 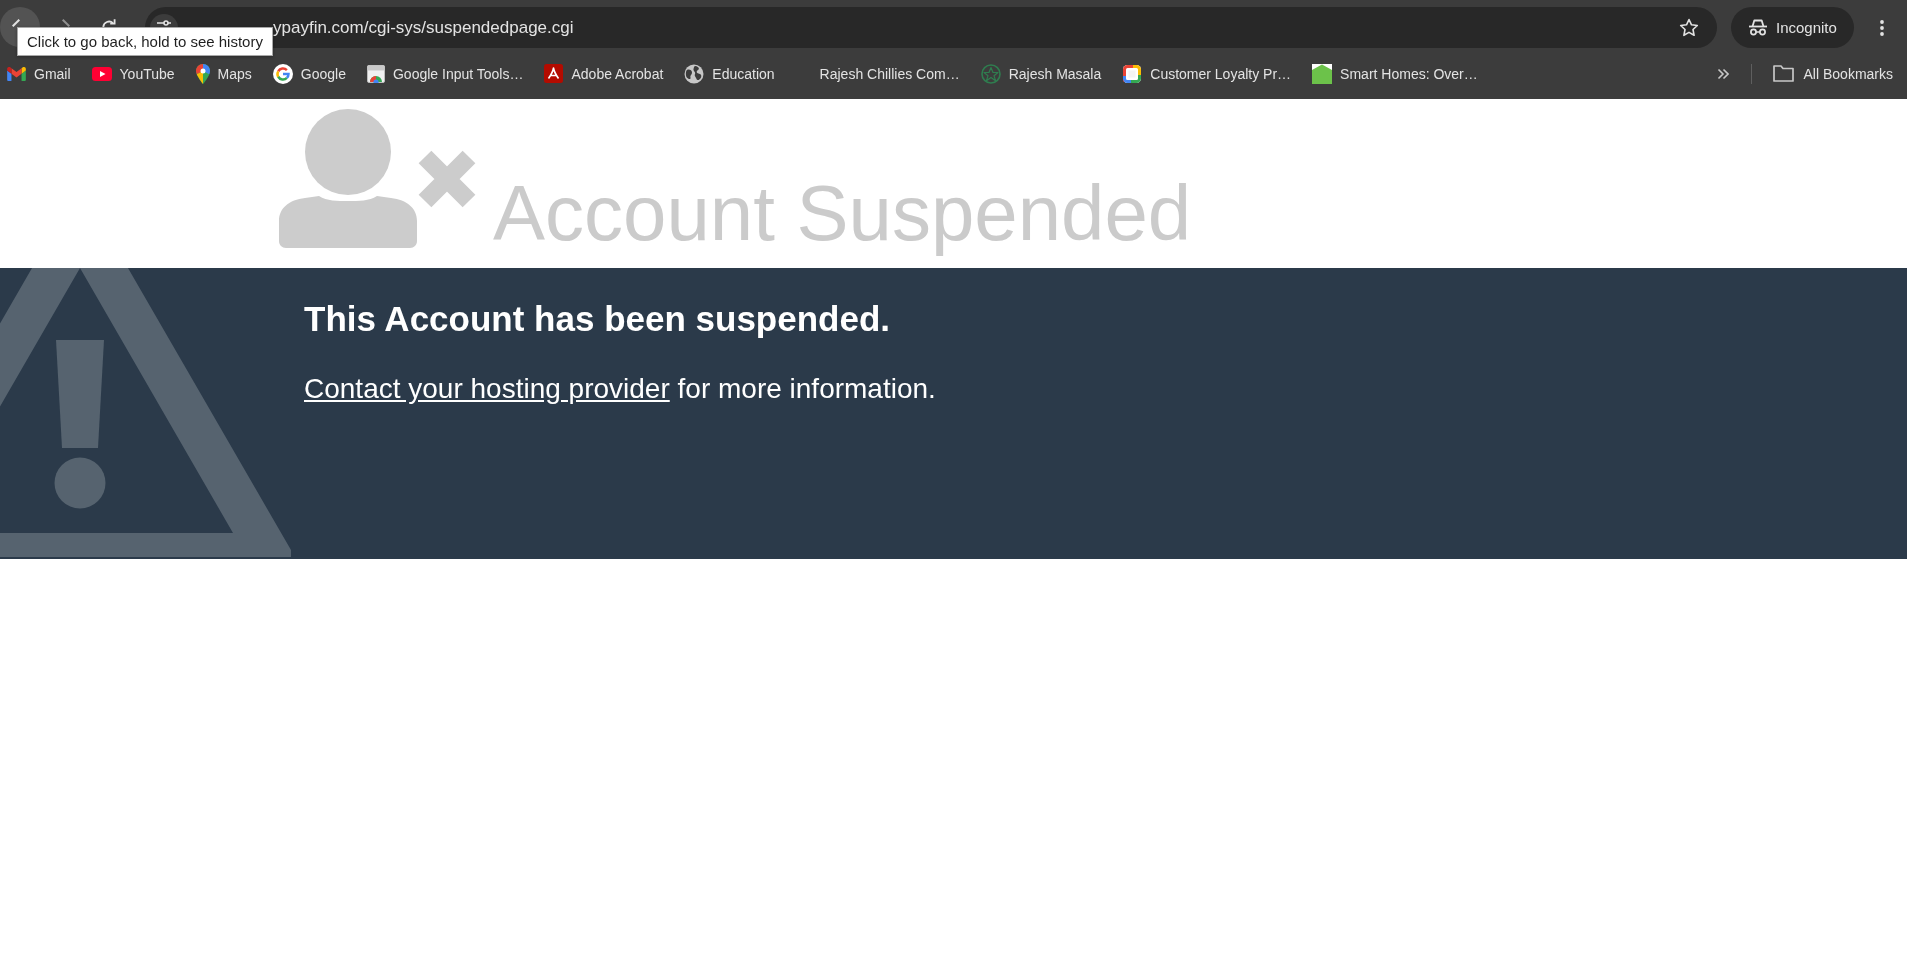 What do you see at coordinates (145, 41) in the screenshot?
I see `tooltip: Click to go back, hold to see history` at bounding box center [145, 41].